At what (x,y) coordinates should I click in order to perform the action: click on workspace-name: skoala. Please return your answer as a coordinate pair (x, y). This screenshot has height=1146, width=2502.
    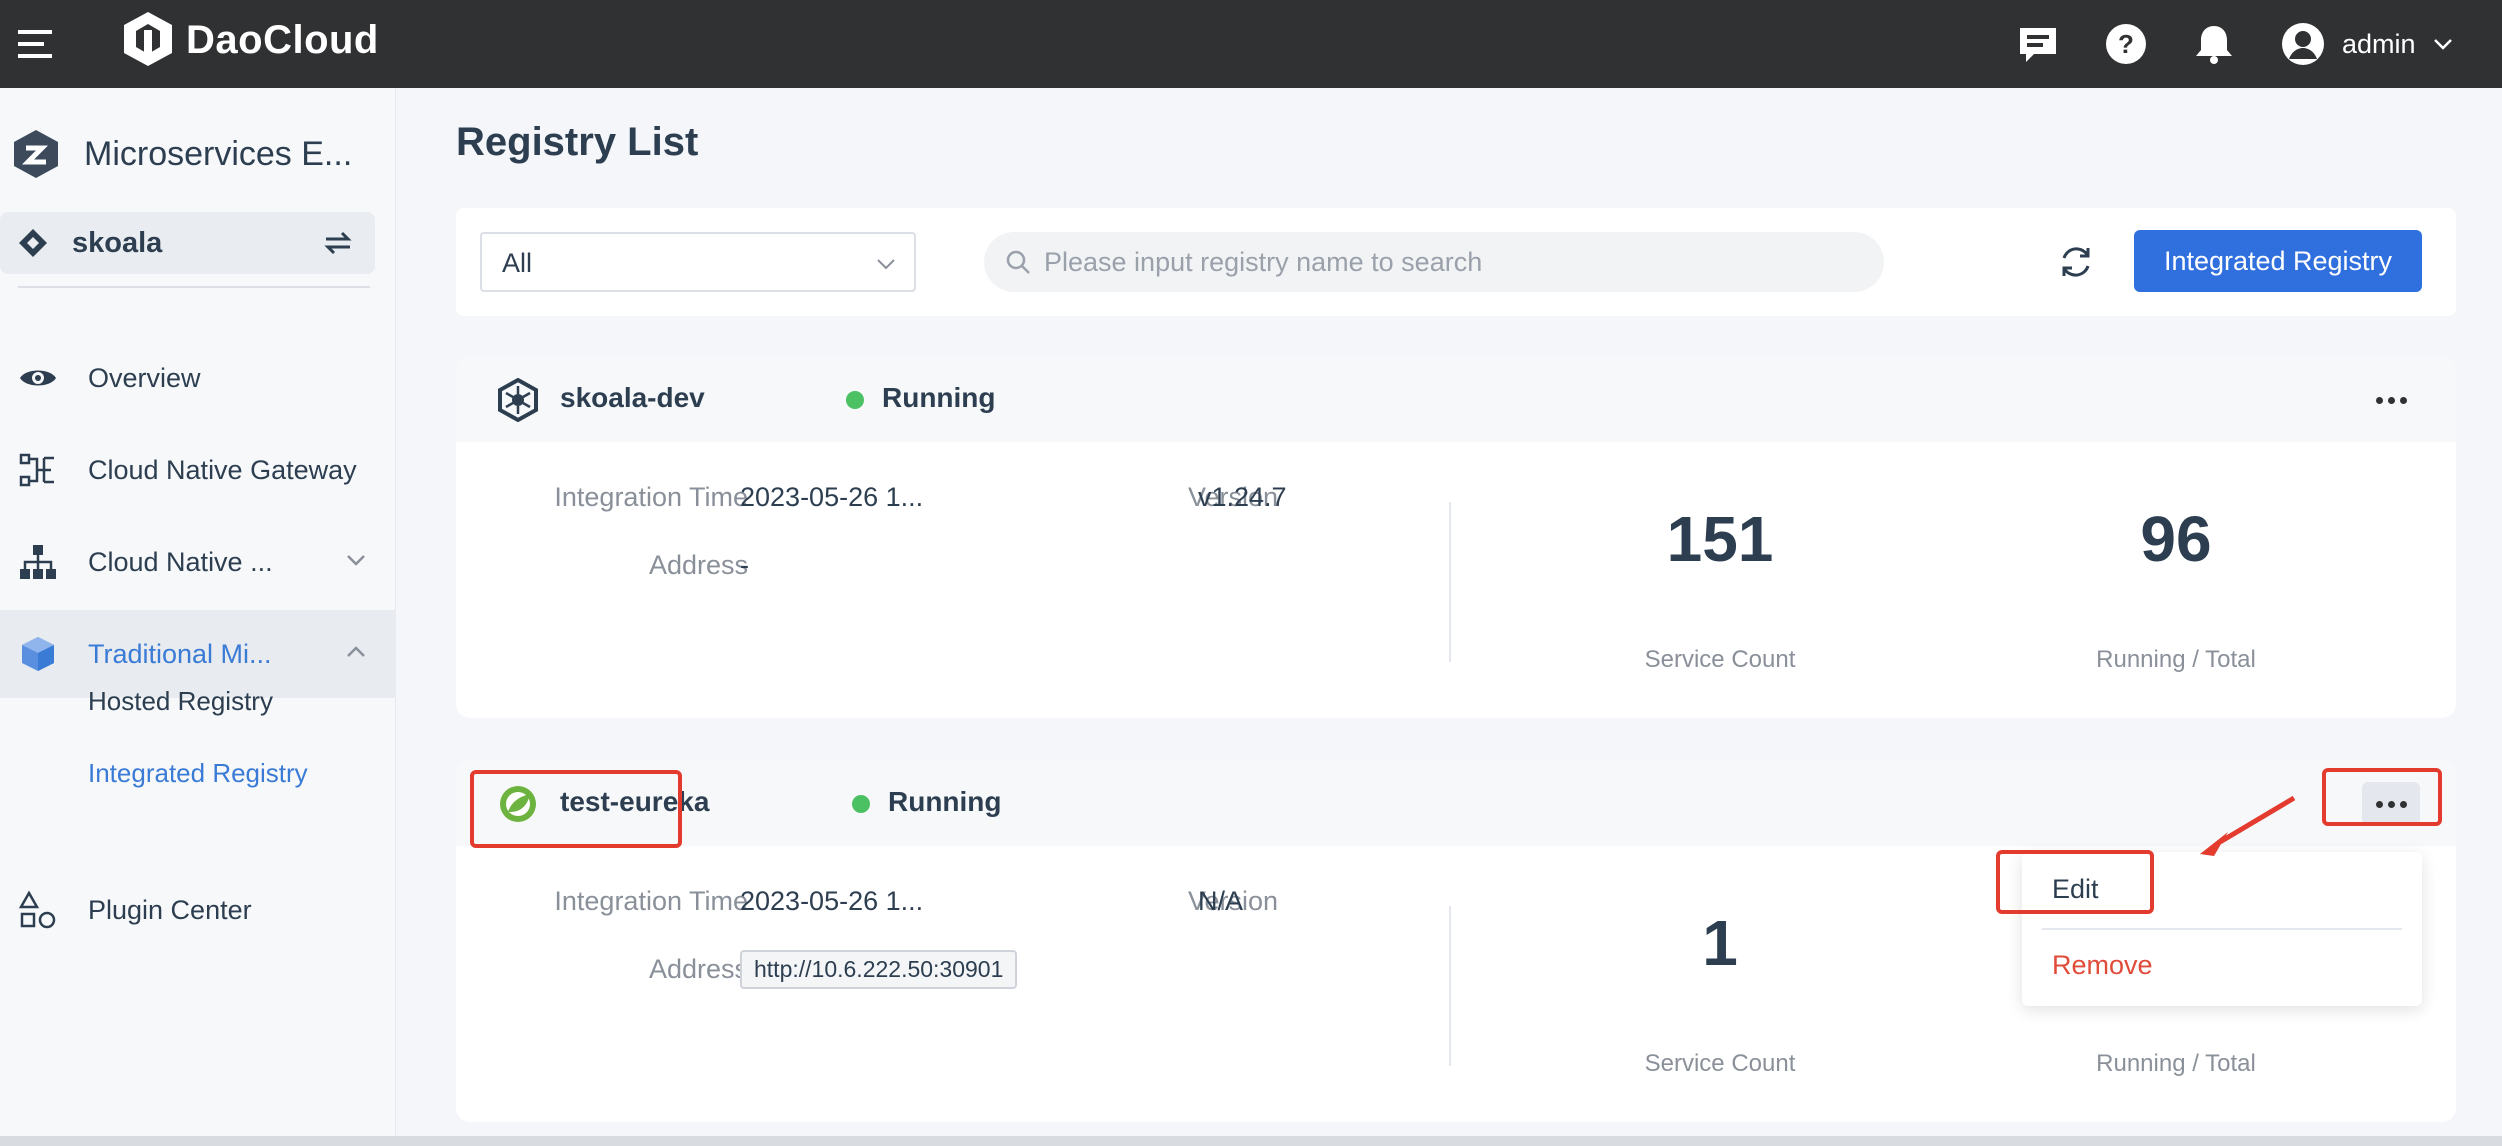
    Looking at the image, I should click on (117, 242).